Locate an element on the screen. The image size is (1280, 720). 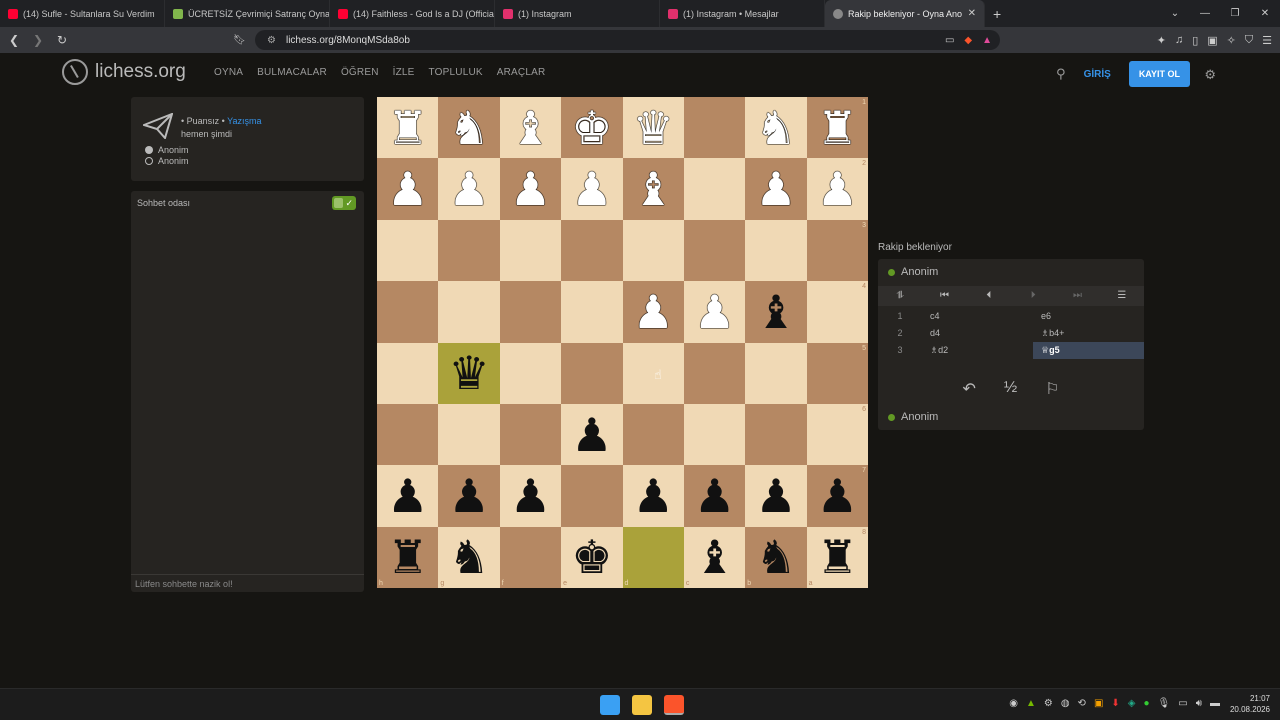
board-square-e2: ♟ is located at coordinates (592, 189).